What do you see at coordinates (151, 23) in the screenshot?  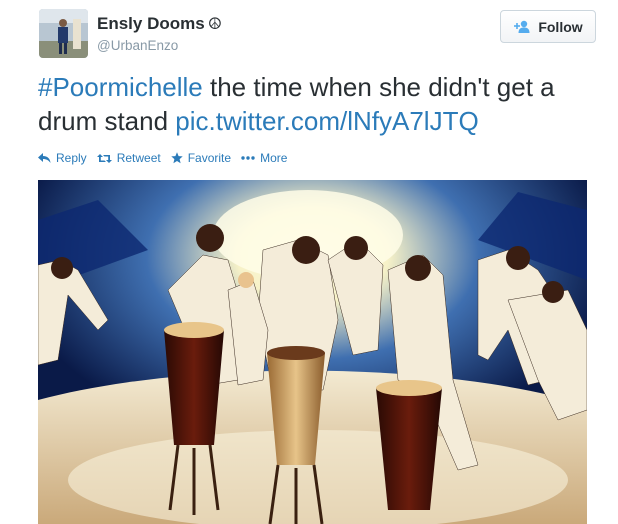 I see `display-name-text: Ensly Dooms` at bounding box center [151, 23].